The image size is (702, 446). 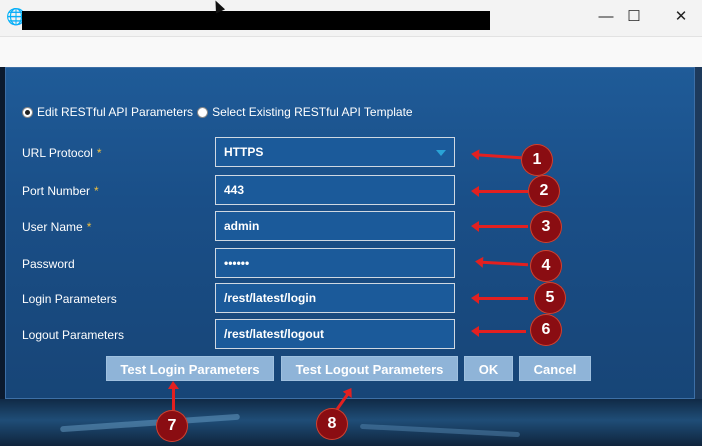 I want to click on close-button: ✕, so click(x=681, y=17).